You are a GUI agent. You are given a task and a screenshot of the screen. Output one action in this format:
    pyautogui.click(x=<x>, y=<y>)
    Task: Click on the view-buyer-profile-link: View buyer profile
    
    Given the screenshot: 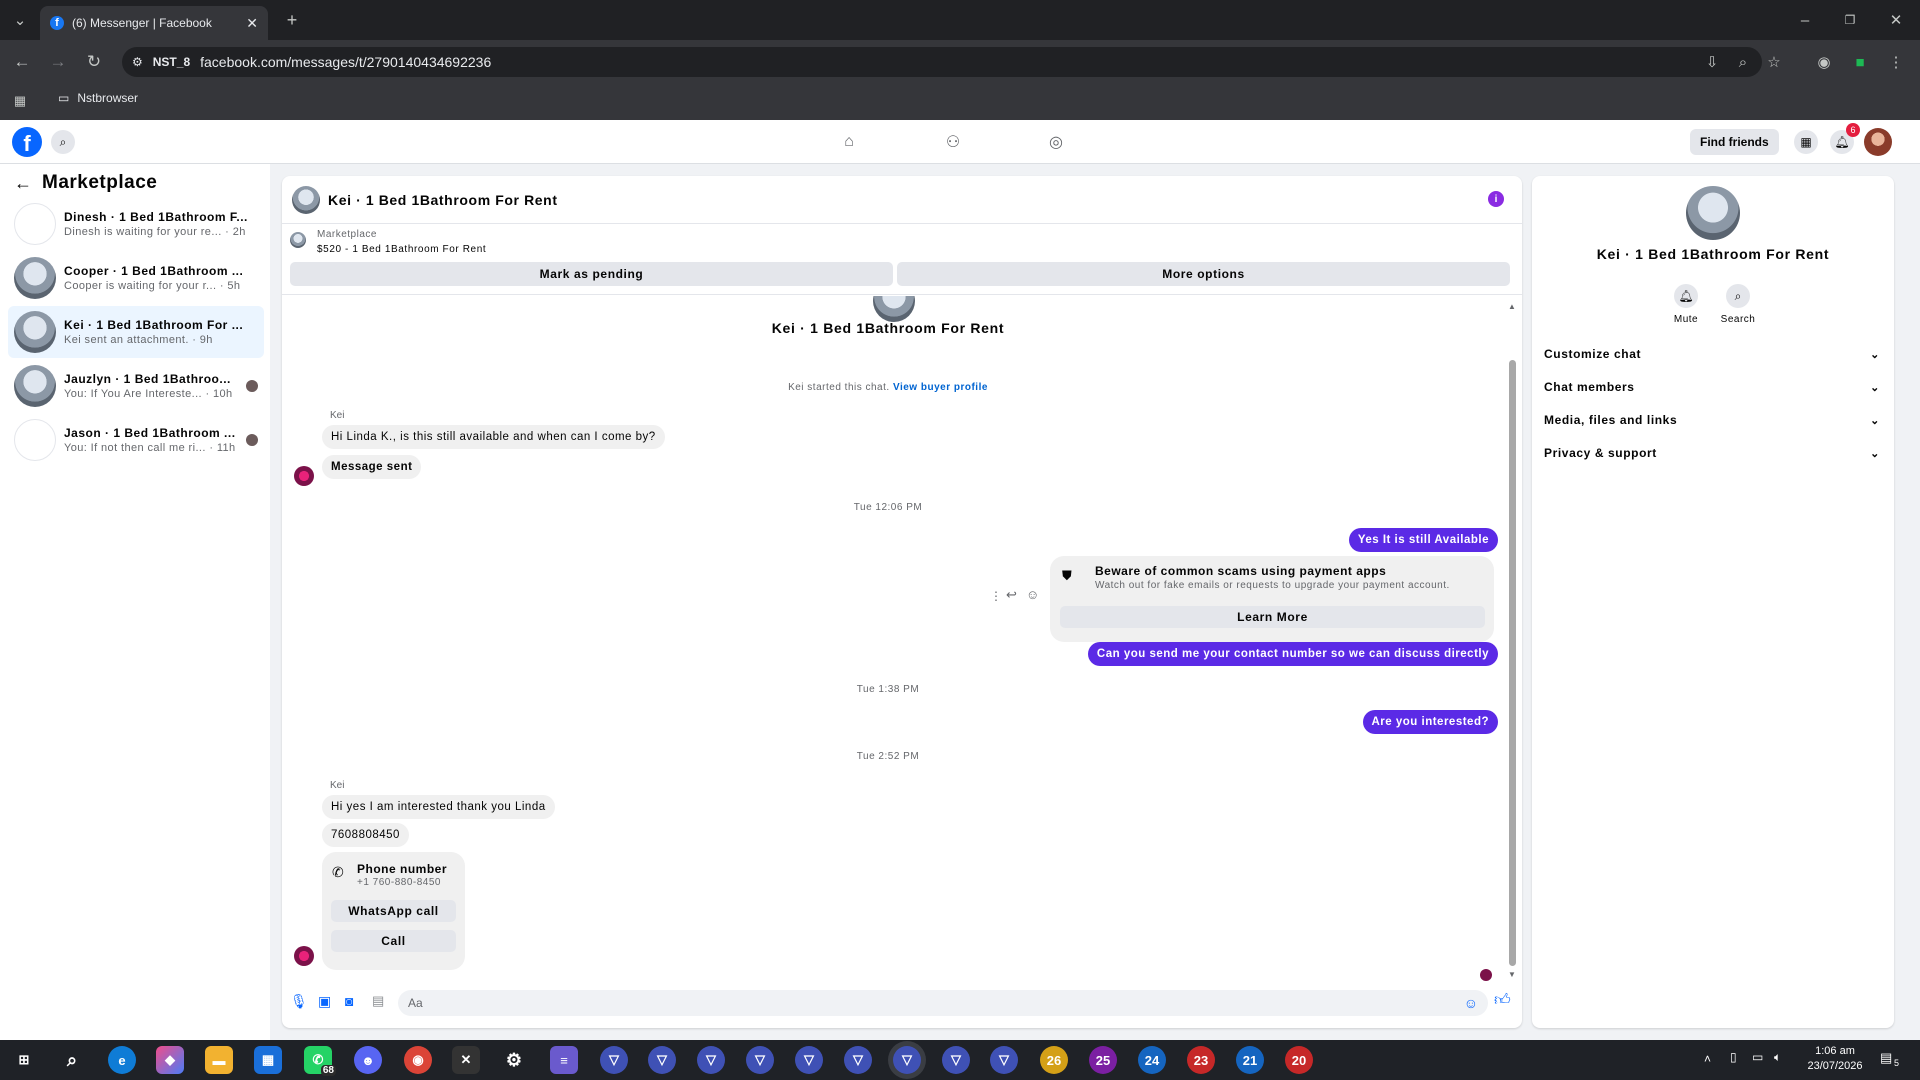 What is the action you would take?
    pyautogui.click(x=940, y=387)
    